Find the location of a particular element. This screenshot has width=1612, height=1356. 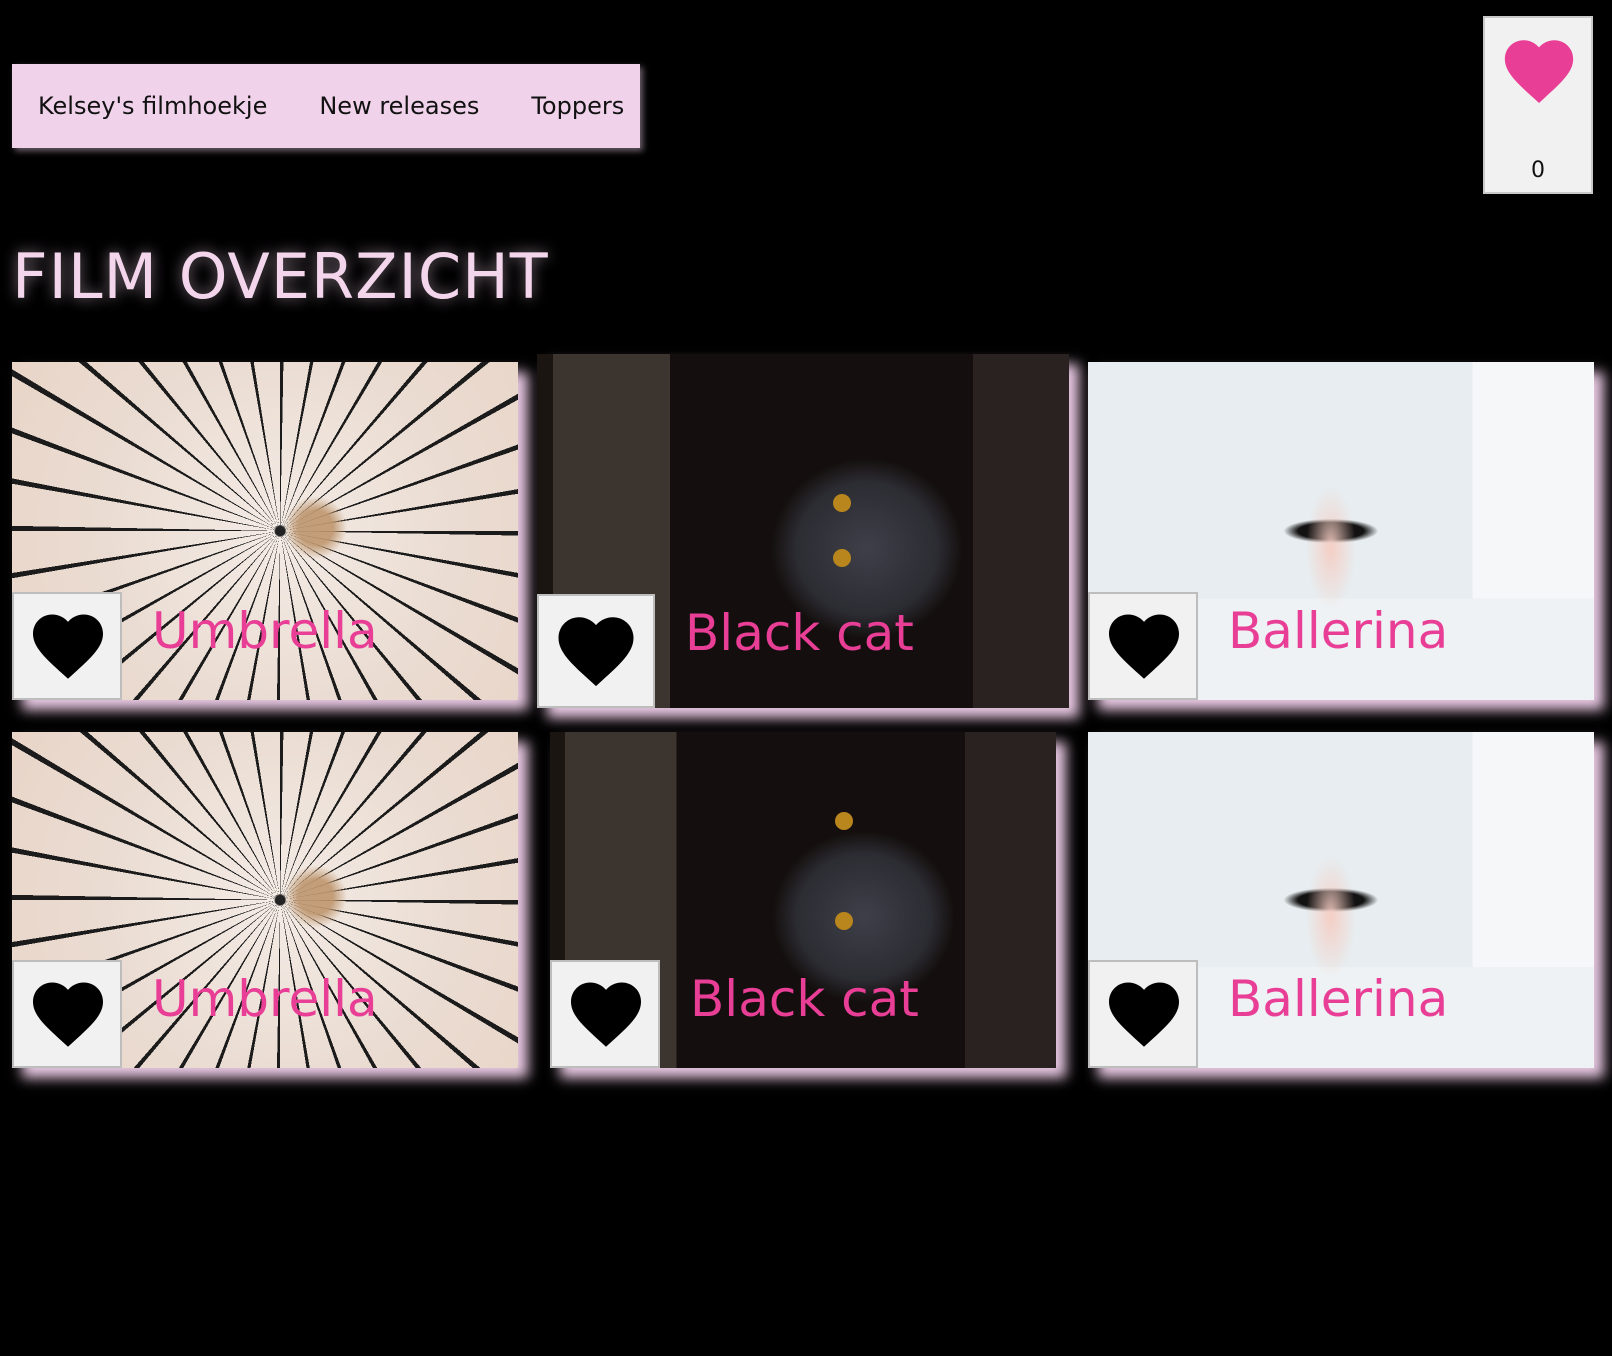

main-nav: Kelsey's filmhoekje New releases Toppers is located at coordinates (326, 106).